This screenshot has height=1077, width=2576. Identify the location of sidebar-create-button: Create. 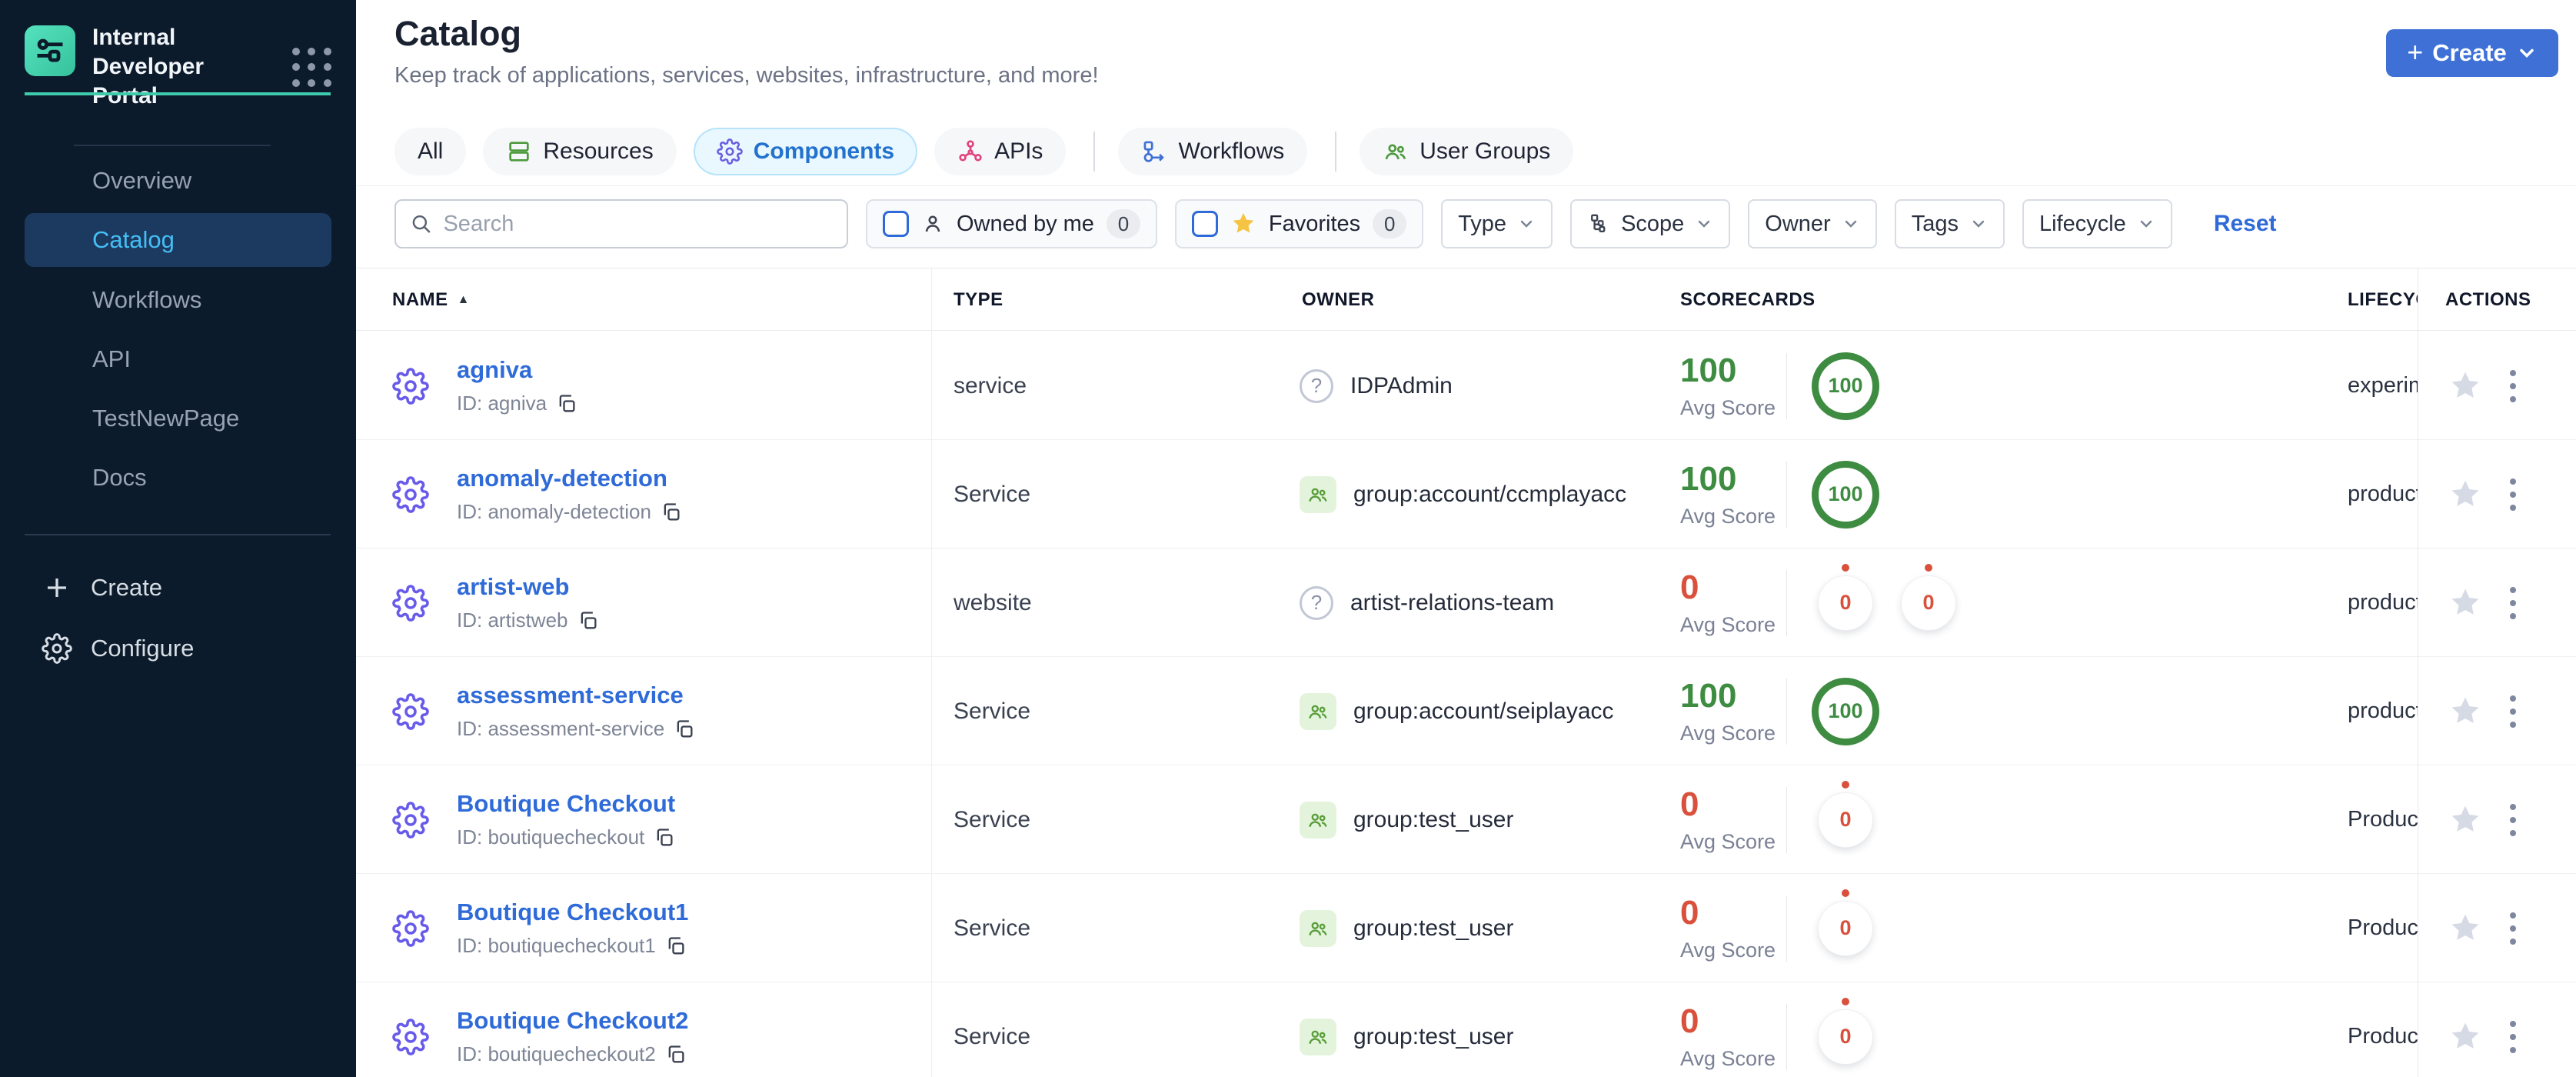
(178, 588).